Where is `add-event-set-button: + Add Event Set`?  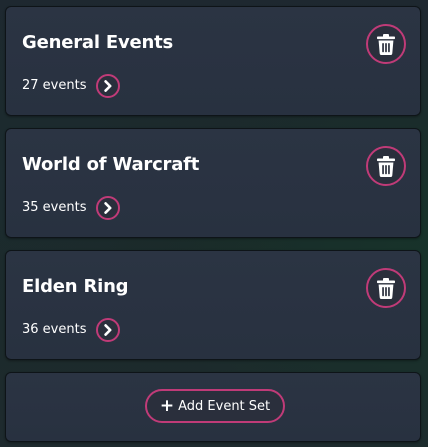 add-event-set-button: + Add Event Set is located at coordinates (215, 406).